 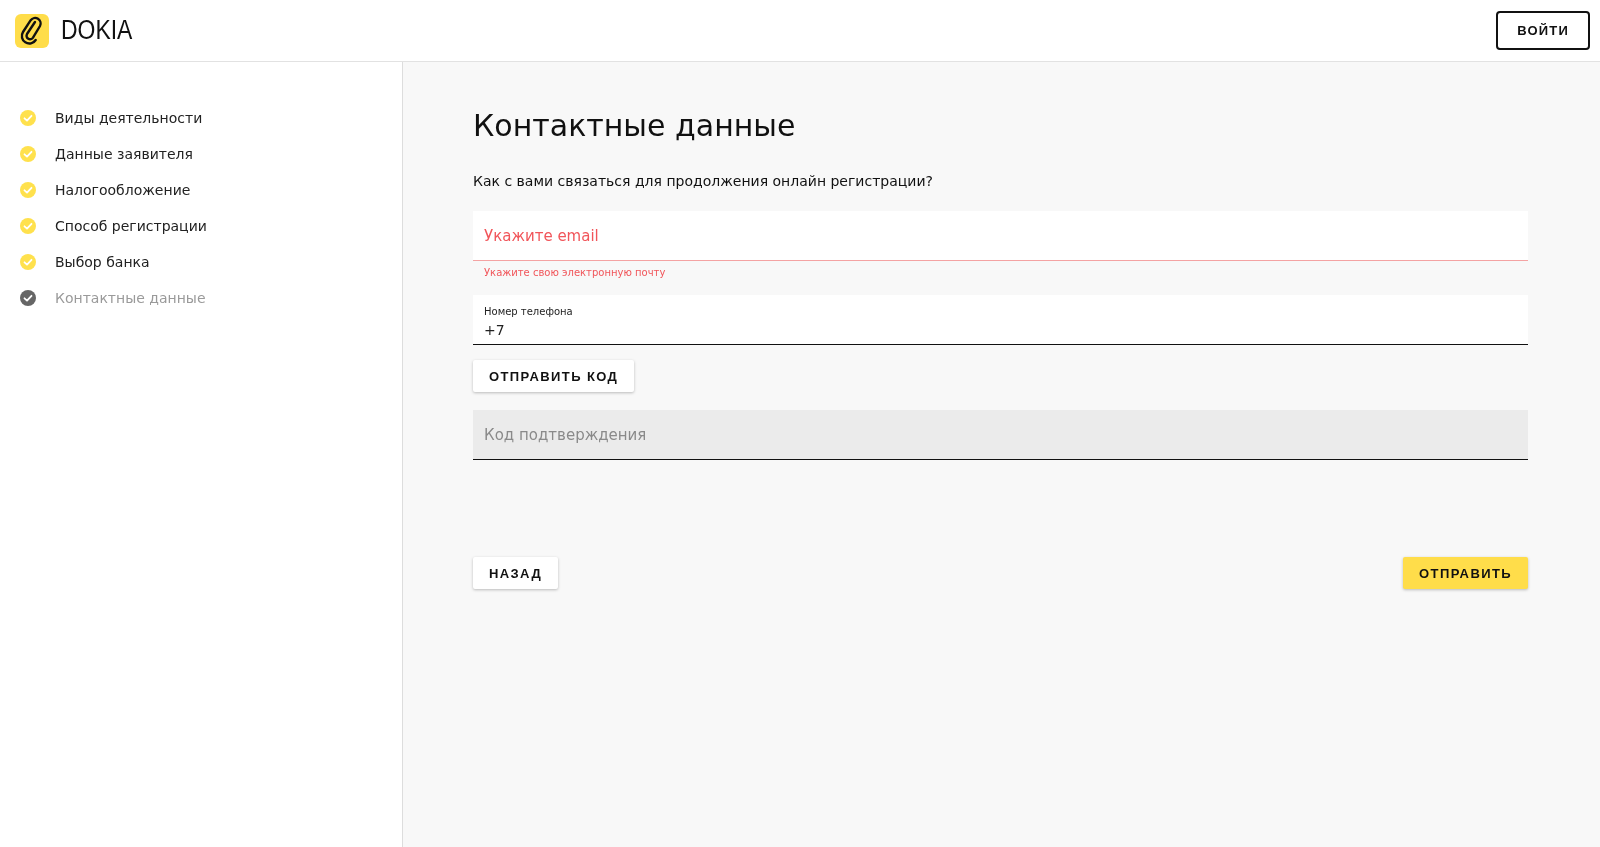 I want to click on question-text: Как с вами связаться для продолжения онлайн регистрации?, so click(x=703, y=181).